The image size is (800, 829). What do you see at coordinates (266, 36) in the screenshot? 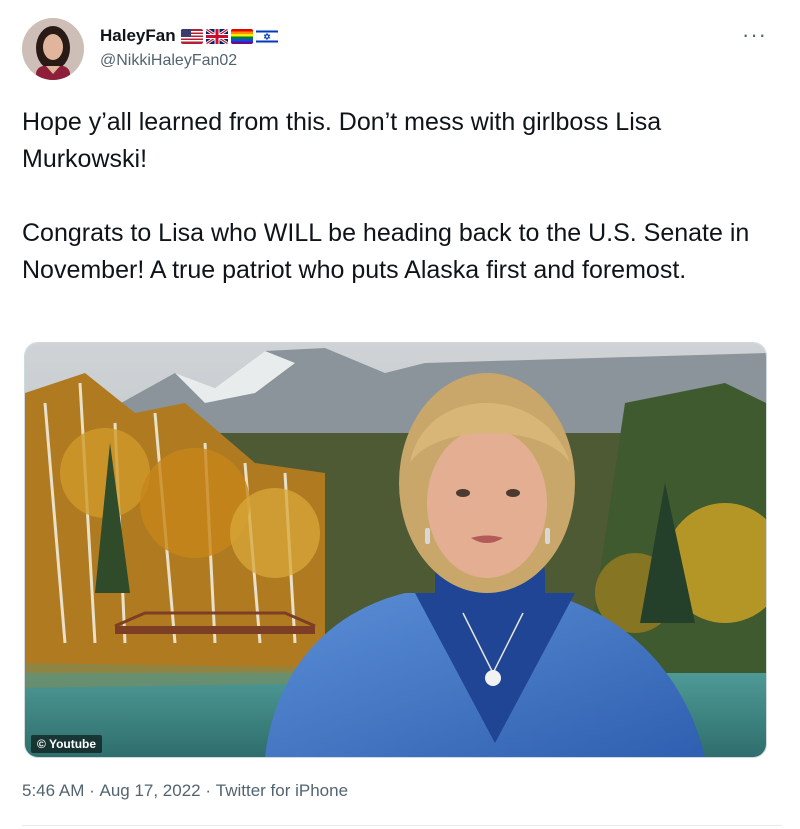
I see `israel-flag-icon` at bounding box center [266, 36].